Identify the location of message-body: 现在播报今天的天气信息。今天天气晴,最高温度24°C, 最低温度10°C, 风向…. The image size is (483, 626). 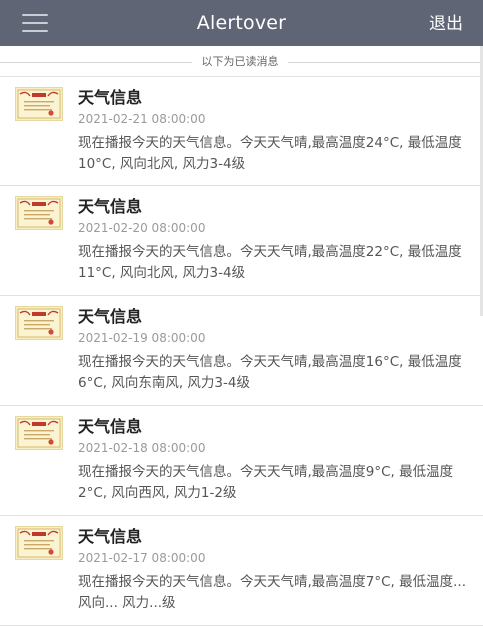
(270, 153).